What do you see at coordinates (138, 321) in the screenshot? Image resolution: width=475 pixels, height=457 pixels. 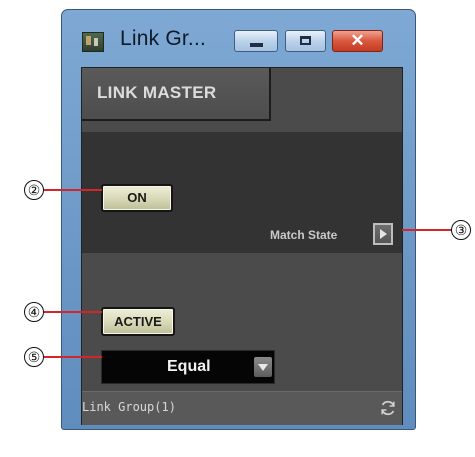 I see `active-button: ACTIVE` at bounding box center [138, 321].